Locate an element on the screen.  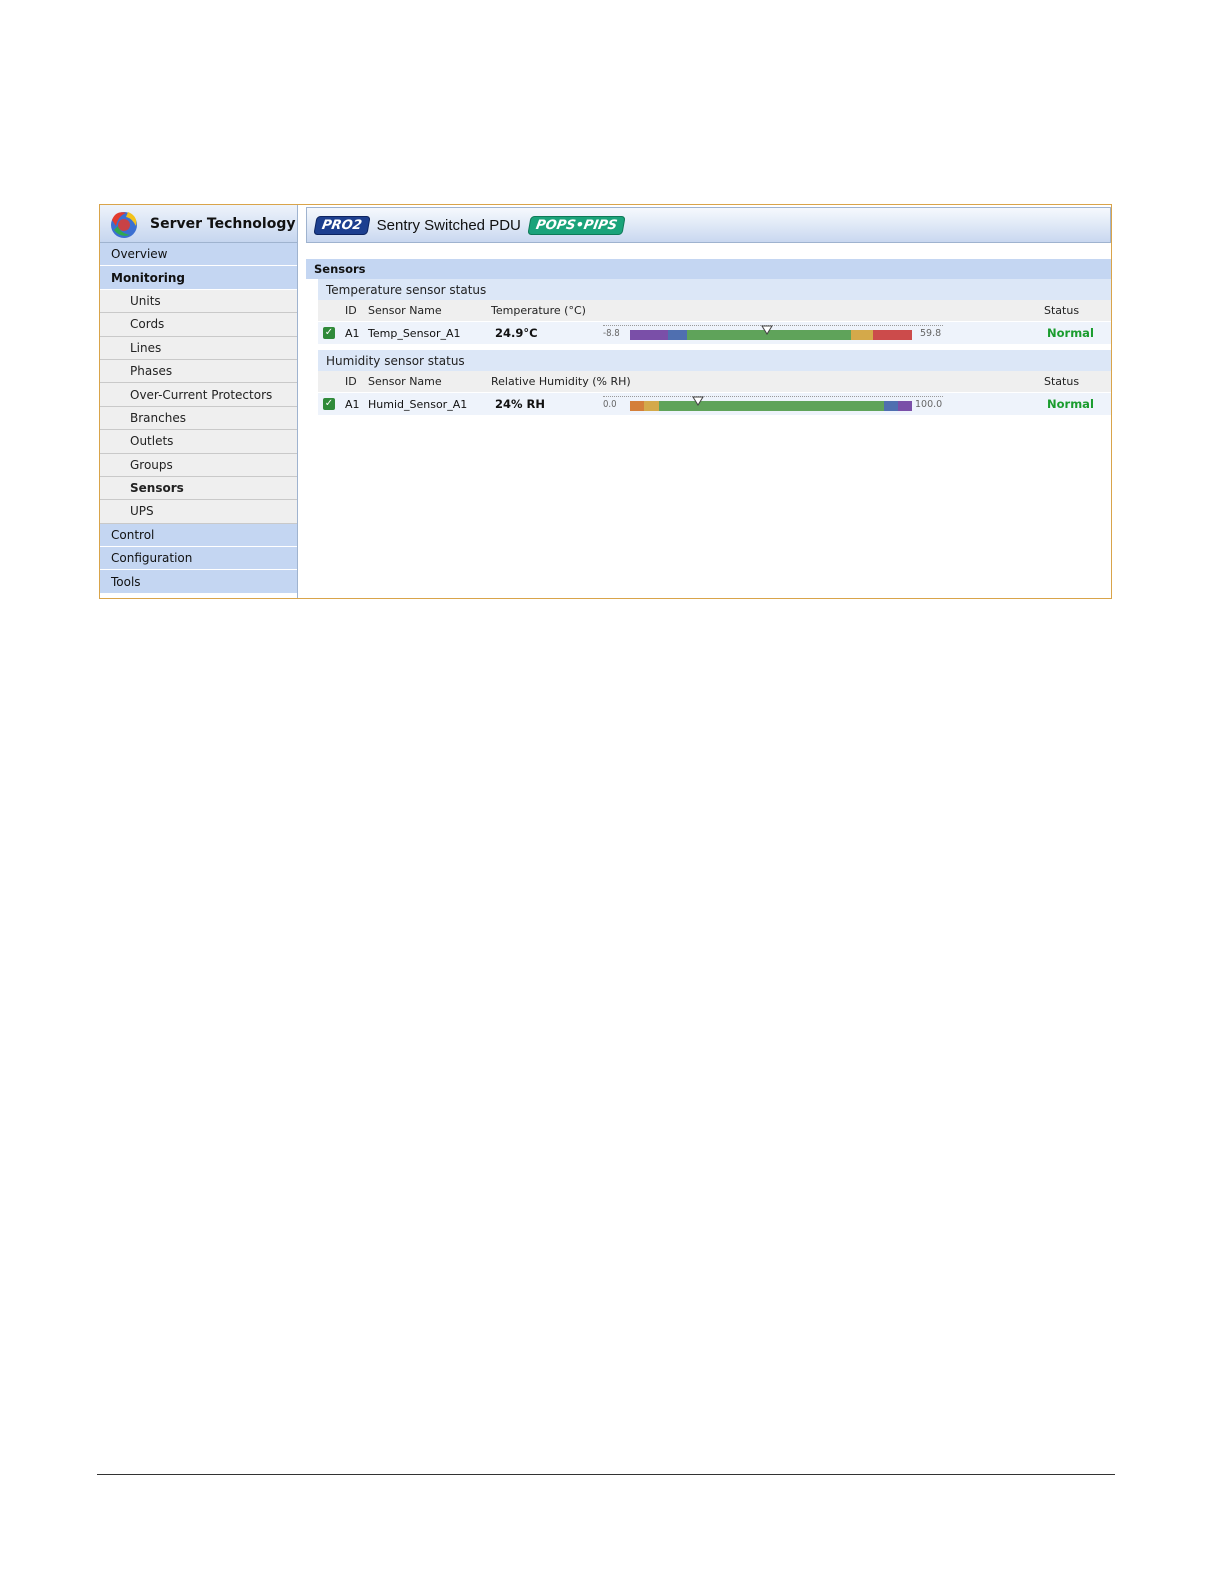
sensor-reading: 24.9°C is located at coordinates (516, 333).